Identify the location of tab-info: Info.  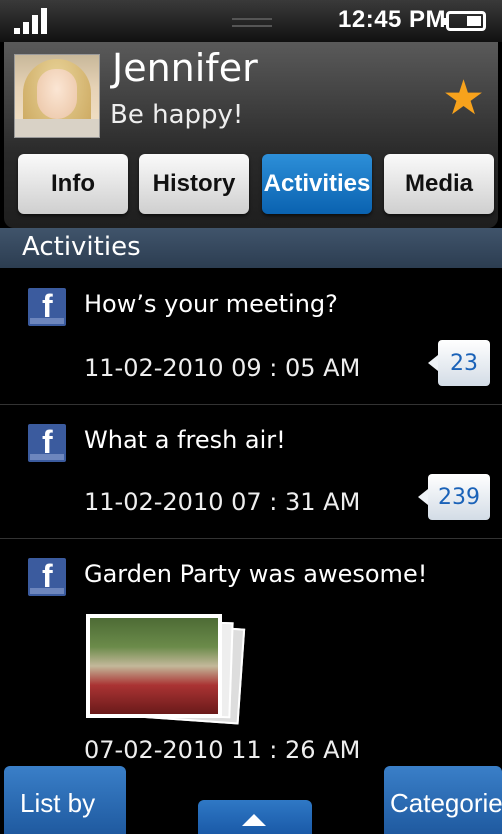
(73, 184).